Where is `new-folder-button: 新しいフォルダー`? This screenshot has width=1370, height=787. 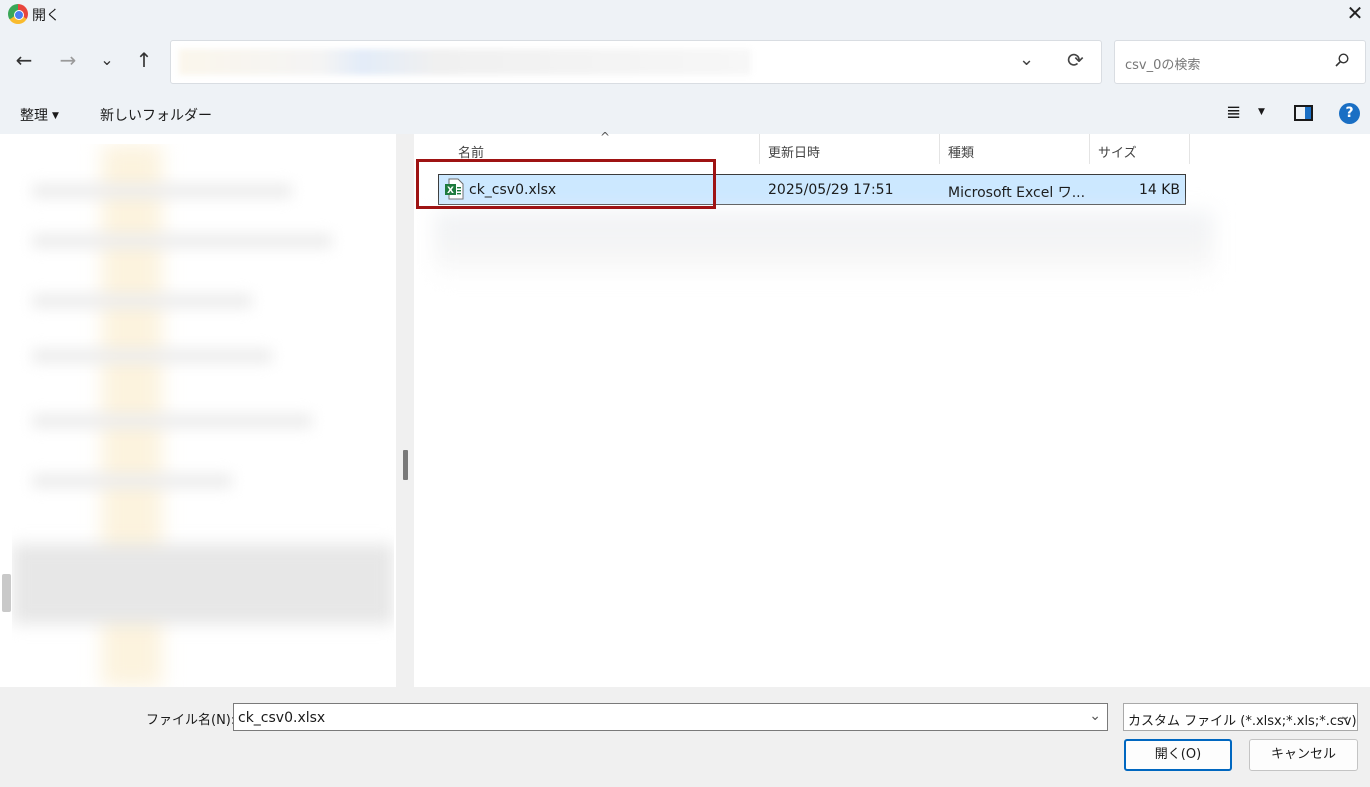 new-folder-button: 新しいフォルダー is located at coordinates (156, 115).